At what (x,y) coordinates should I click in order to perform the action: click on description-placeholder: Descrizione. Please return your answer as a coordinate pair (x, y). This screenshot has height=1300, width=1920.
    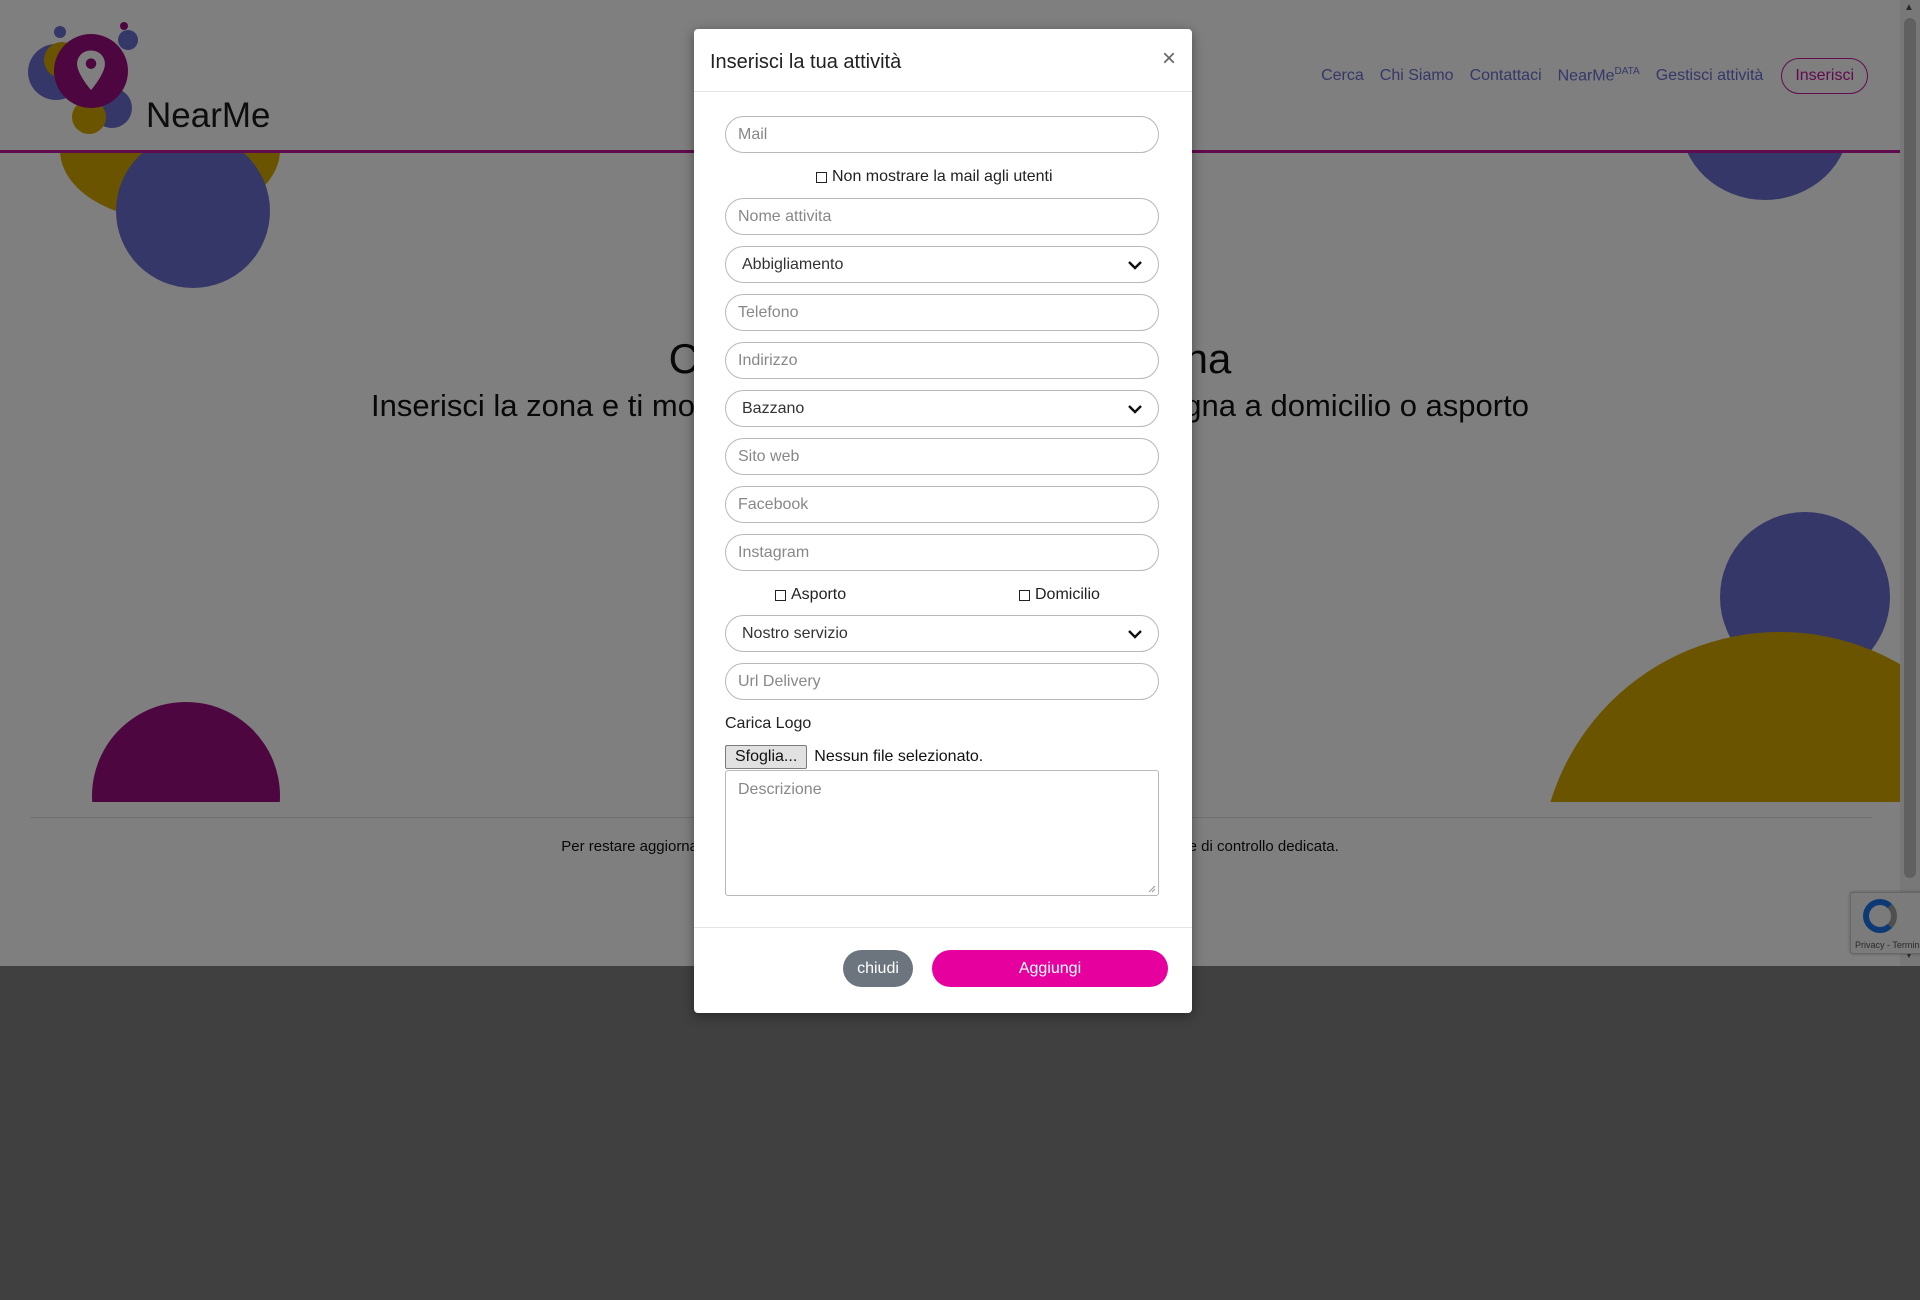
    Looking at the image, I should click on (780, 789).